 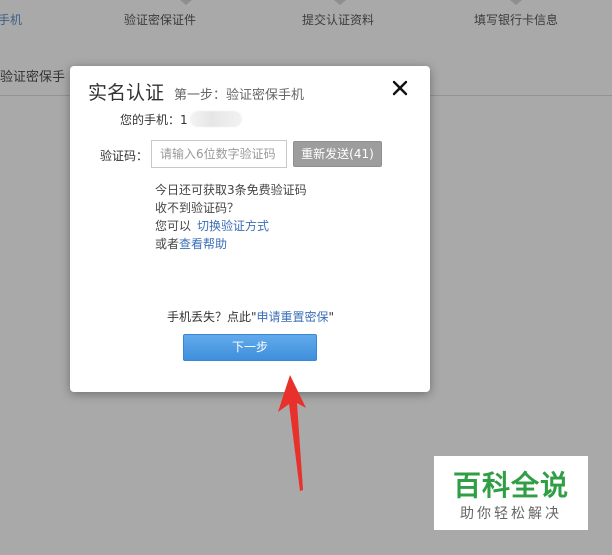 I want to click on verification-code-input, so click(x=219, y=154).